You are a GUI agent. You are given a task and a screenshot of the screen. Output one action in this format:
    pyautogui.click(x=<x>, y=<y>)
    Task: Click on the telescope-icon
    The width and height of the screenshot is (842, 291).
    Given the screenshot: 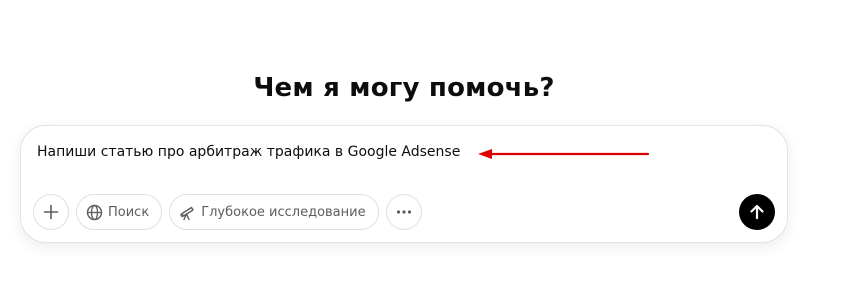 What is the action you would take?
    pyautogui.click(x=187, y=212)
    